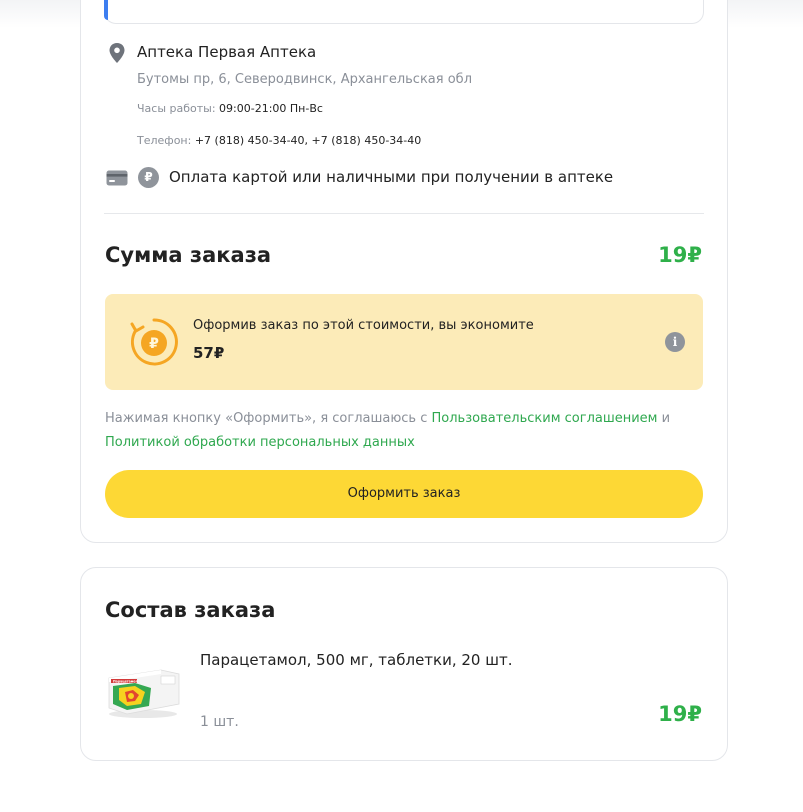 This screenshot has height=812, width=803. What do you see at coordinates (117, 178) in the screenshot?
I see `credit-card-icon` at bounding box center [117, 178].